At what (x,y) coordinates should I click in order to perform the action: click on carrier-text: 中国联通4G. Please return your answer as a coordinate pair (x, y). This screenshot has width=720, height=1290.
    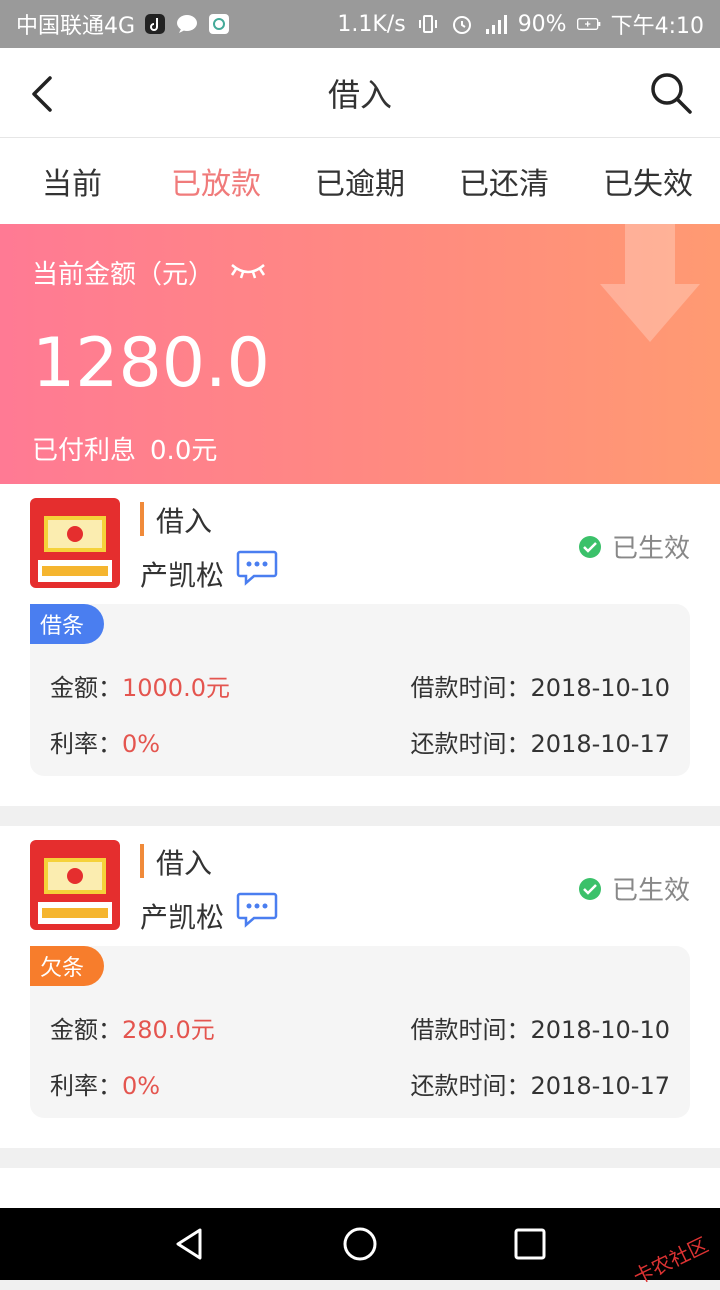
    Looking at the image, I should click on (76, 26).